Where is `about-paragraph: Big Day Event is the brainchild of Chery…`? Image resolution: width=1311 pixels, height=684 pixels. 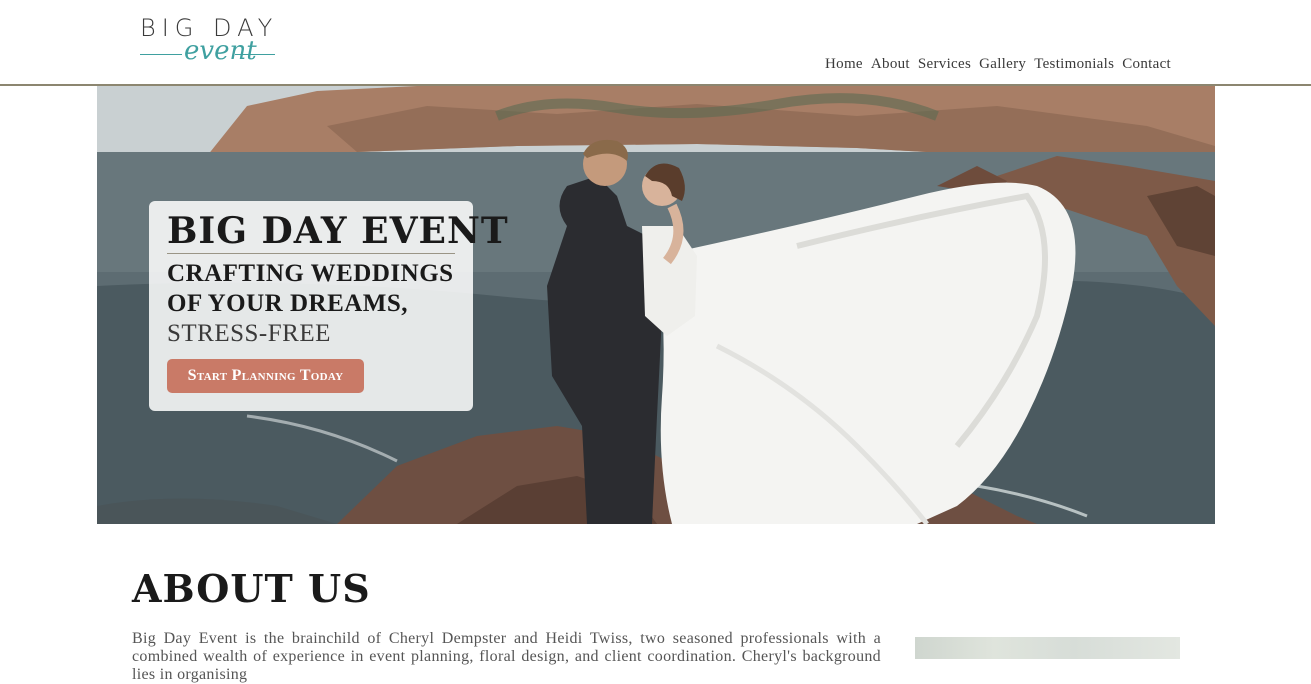
about-paragraph: Big Day Event is the brainchild of Chery… is located at coordinates (506, 656).